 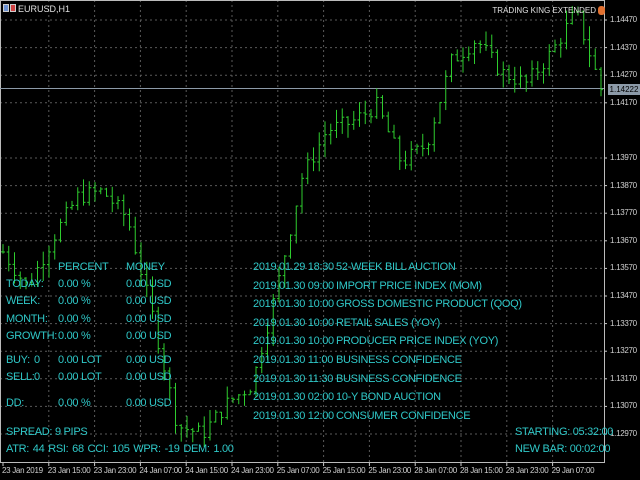 What do you see at coordinates (293, 397) in the screenshot?
I see `news-time: 2019.01.30 02:00` at bounding box center [293, 397].